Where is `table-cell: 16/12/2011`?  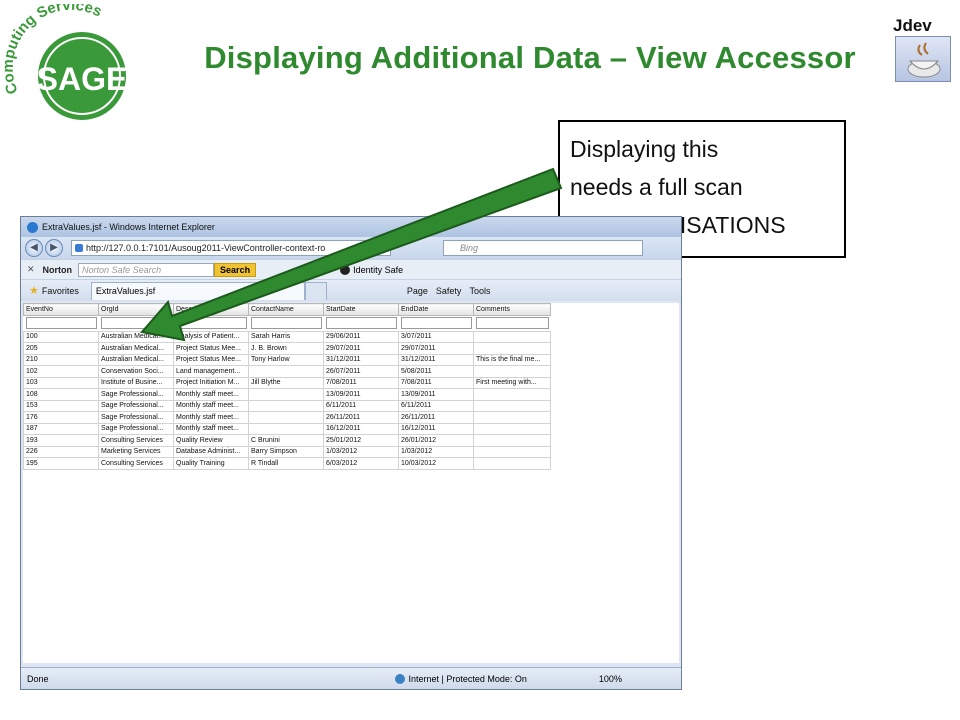
table-cell: 16/12/2011 is located at coordinates (361, 428).